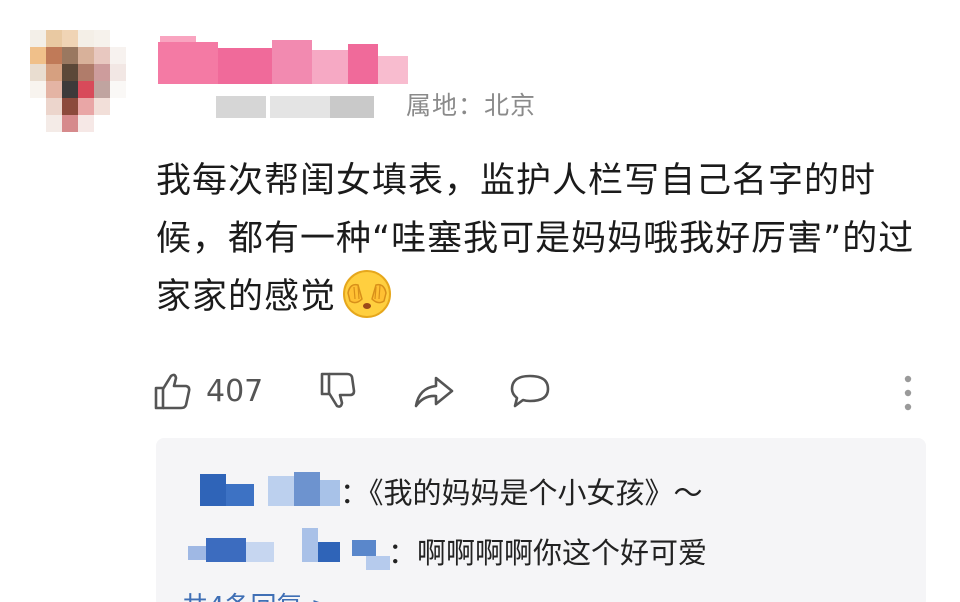 The image size is (960, 602). Describe the element at coordinates (908, 394) in the screenshot. I see `more-vertical-icon` at that location.